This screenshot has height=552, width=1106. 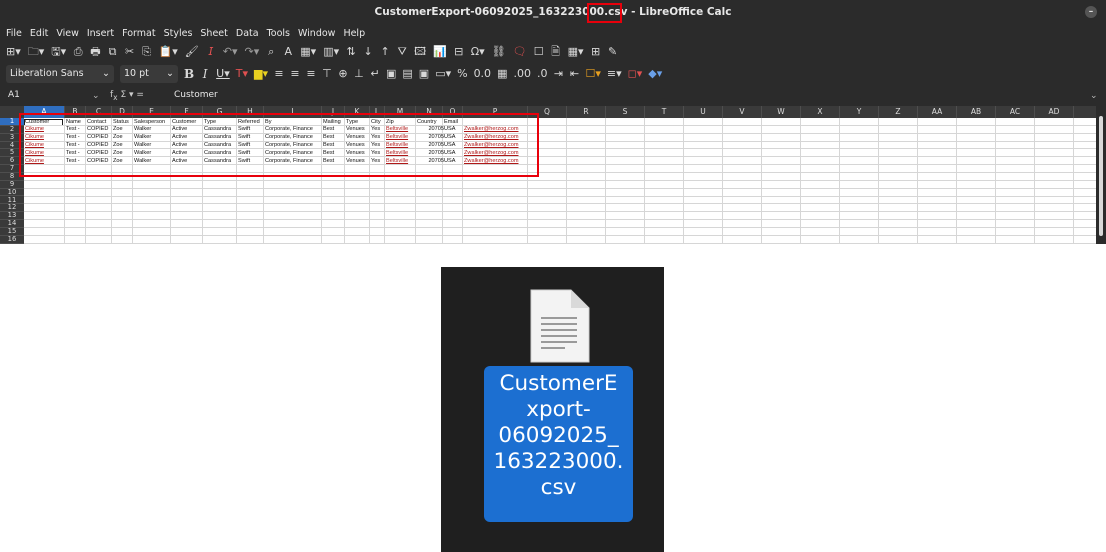 What do you see at coordinates (36, 52) in the screenshot?
I see `open-icon: 🗀▾` at bounding box center [36, 52].